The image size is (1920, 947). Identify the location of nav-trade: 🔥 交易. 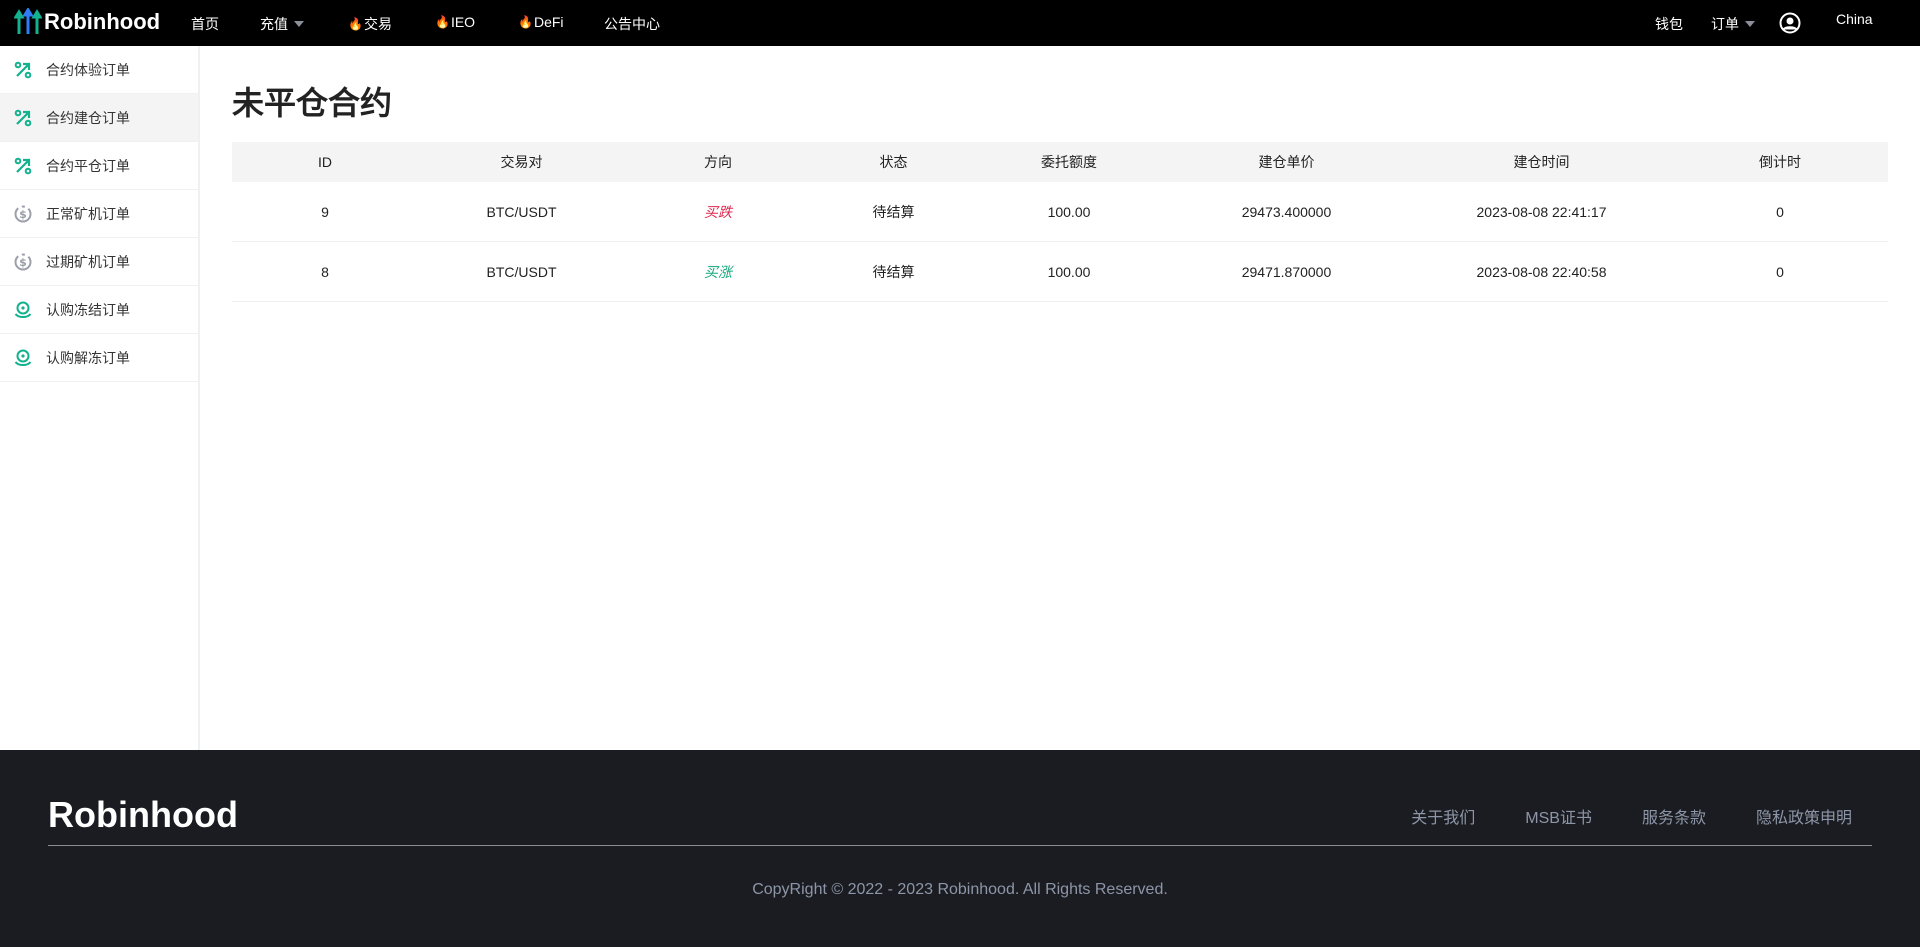
(370, 24).